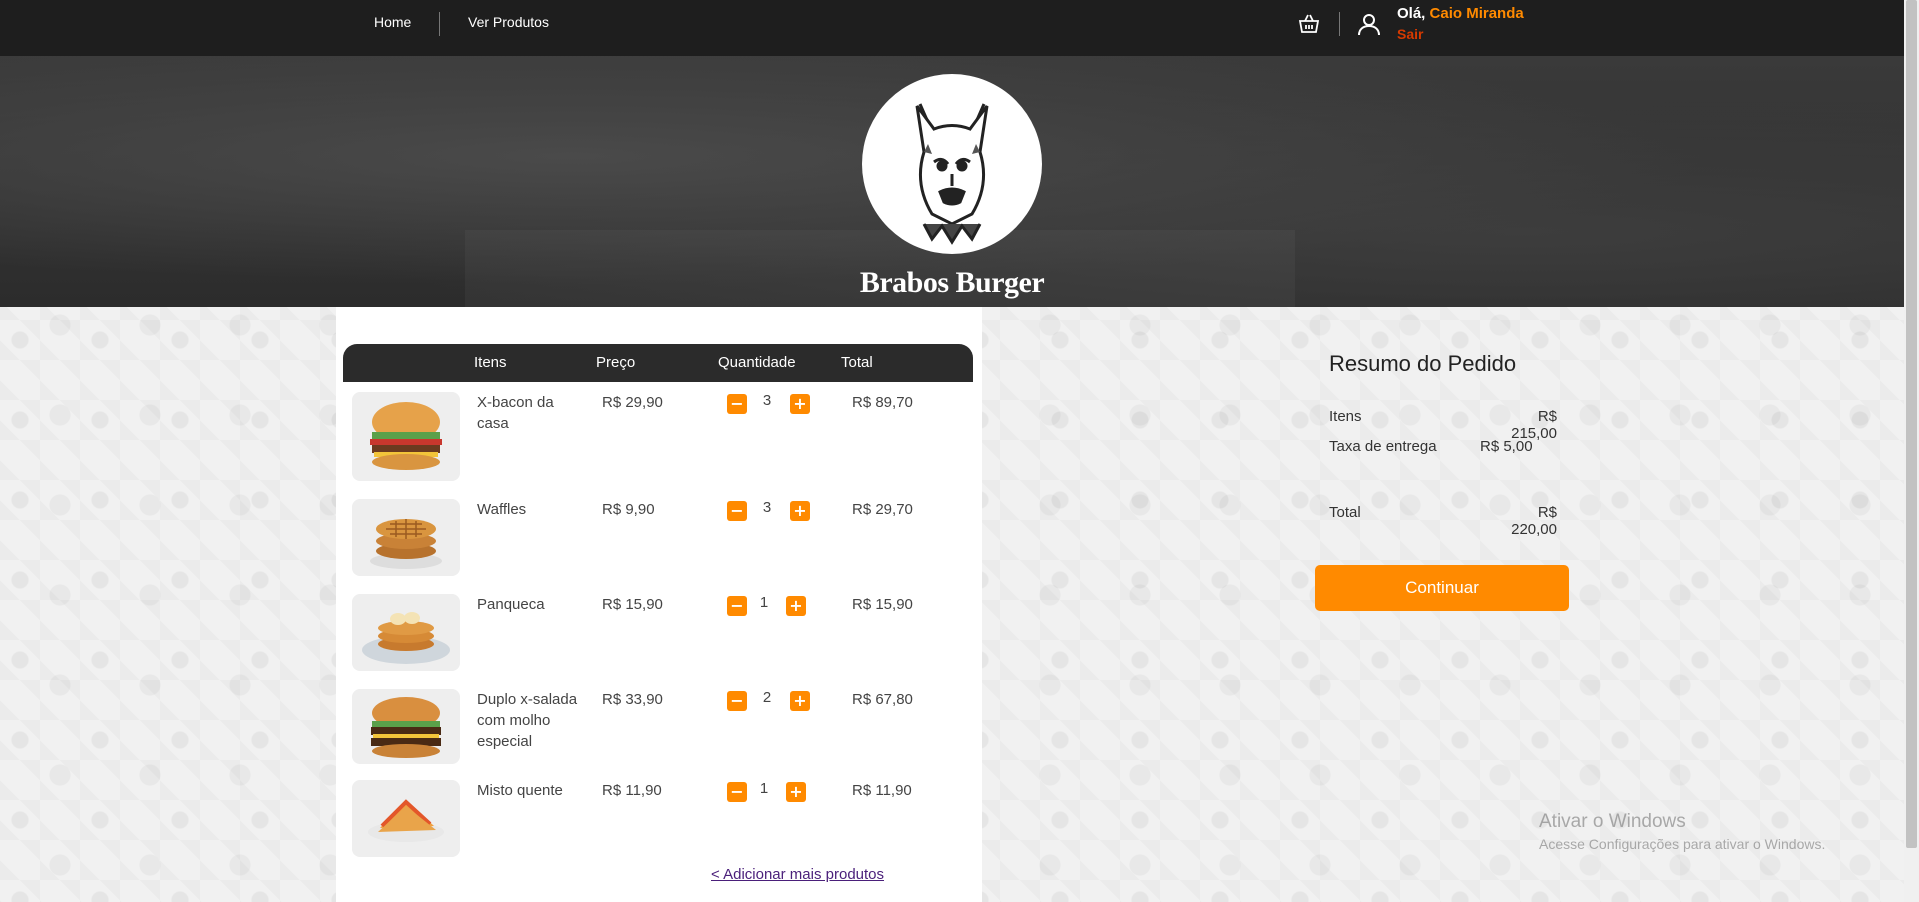 Image resolution: width=1919 pixels, height=902 pixels. Describe the element at coordinates (1369, 24) in the screenshot. I see `user-icon` at that location.